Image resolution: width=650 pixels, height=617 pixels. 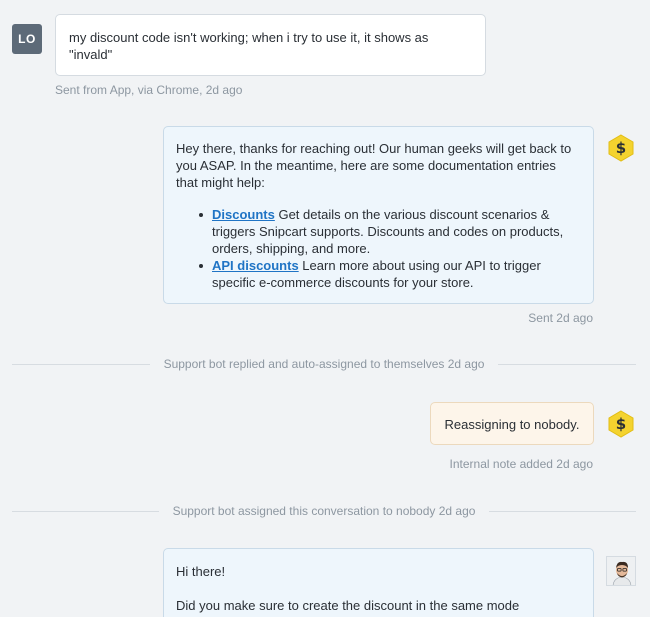 I want to click on user-message-meta: Sent from App, via Chrome, 2d ago, so click(x=149, y=90).